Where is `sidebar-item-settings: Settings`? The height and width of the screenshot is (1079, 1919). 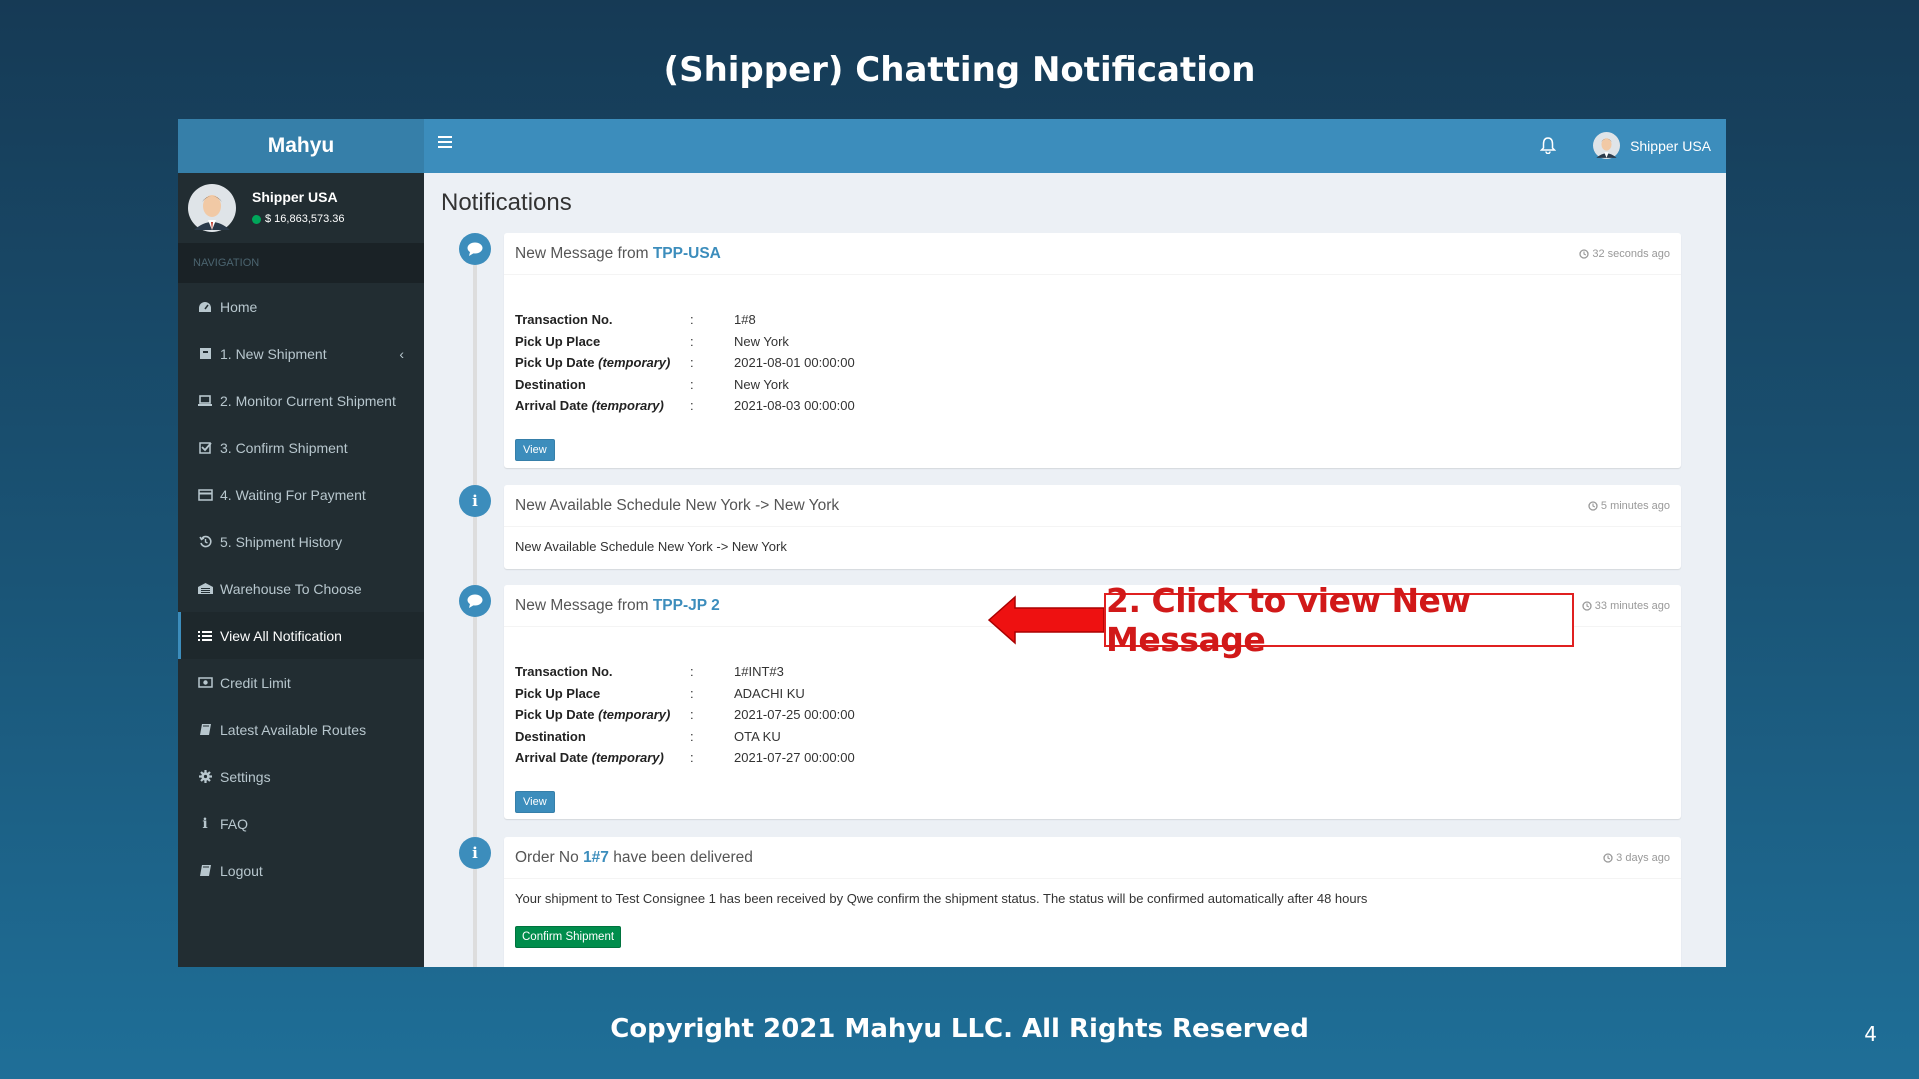 sidebar-item-settings: Settings is located at coordinates (301, 776).